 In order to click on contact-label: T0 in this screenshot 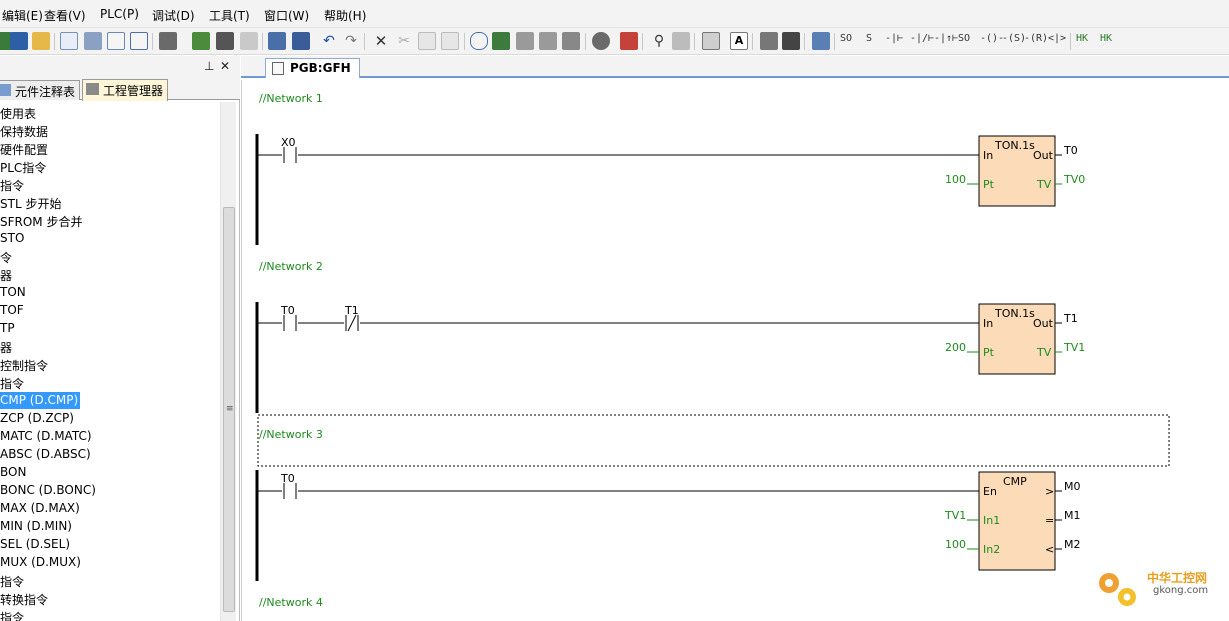, I will do `click(287, 310)`.